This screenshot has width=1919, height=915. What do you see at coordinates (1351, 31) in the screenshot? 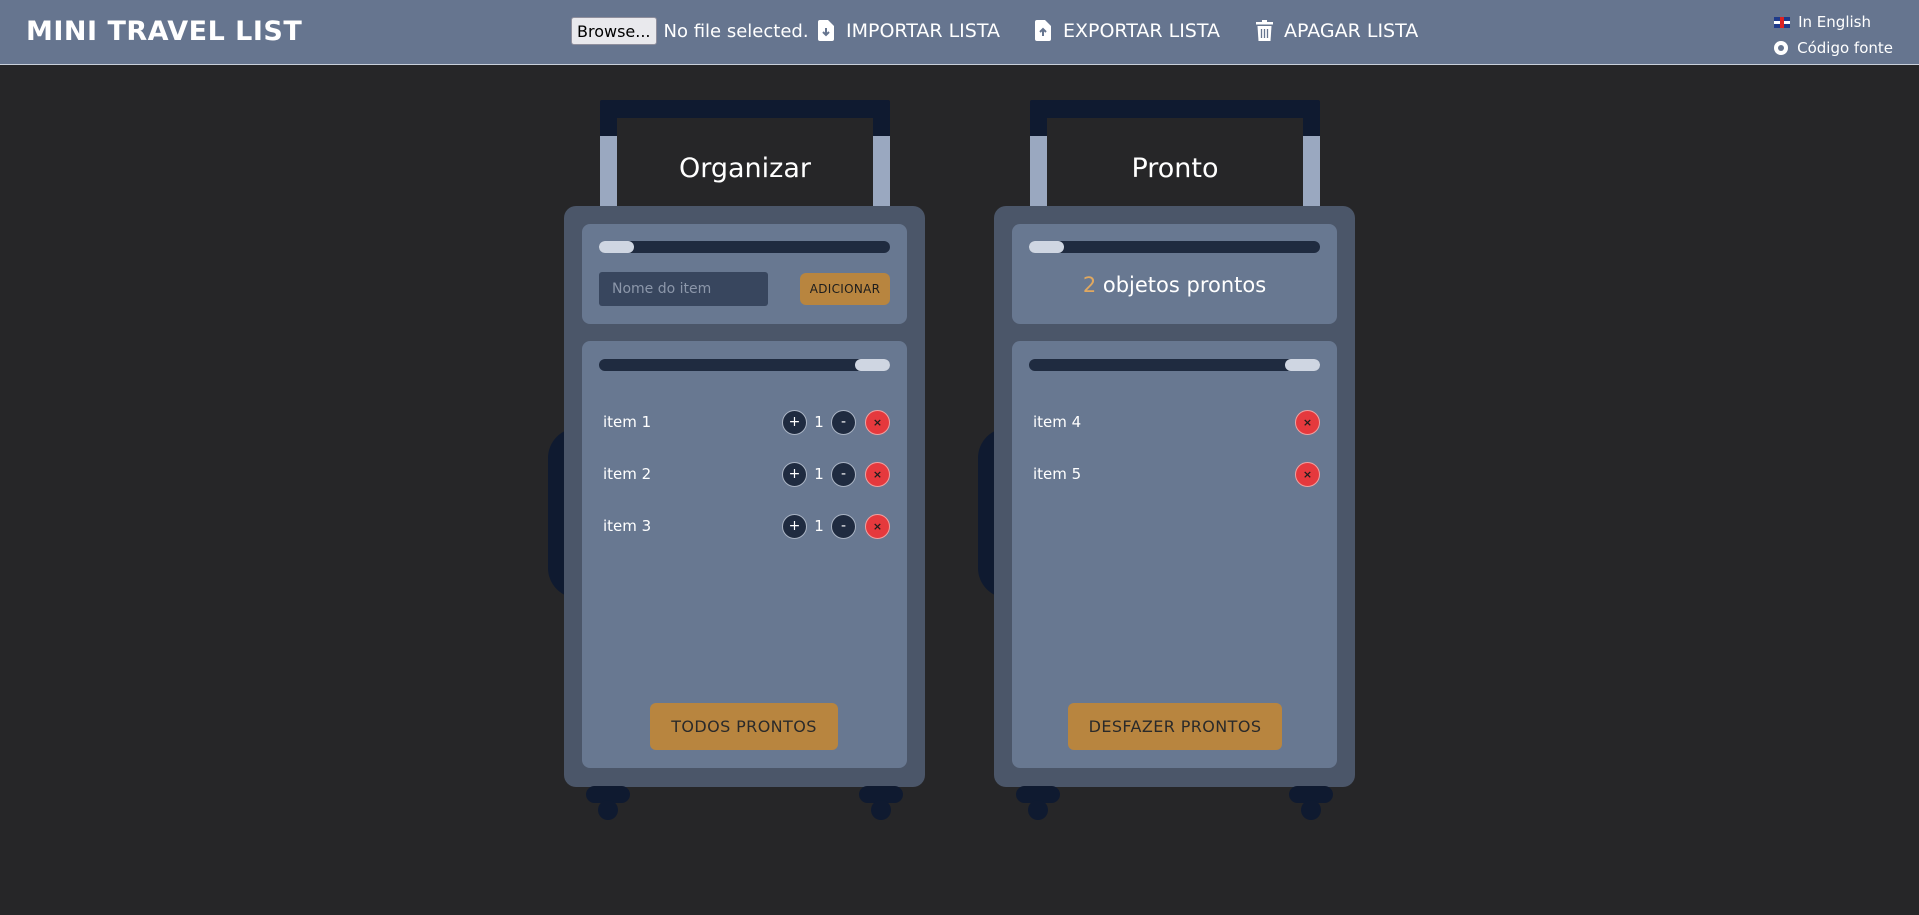
I see `delete-list-label: APAGAR LISTA` at bounding box center [1351, 31].